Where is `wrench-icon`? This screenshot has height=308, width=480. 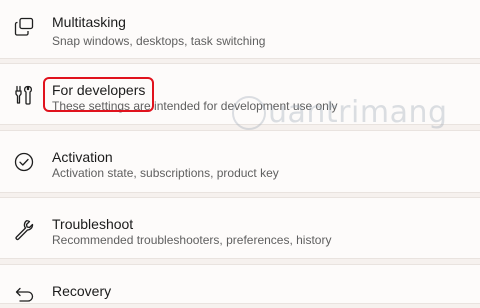
wrench-icon is located at coordinates (24, 229).